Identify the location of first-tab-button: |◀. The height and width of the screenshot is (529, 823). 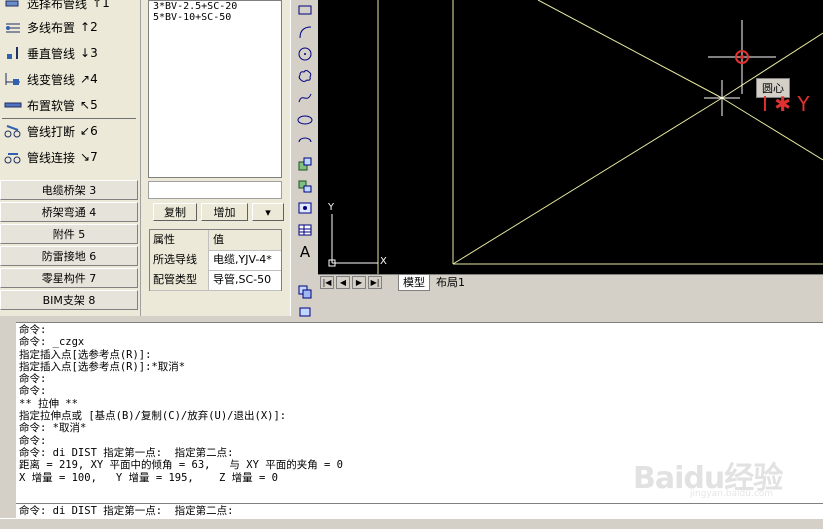
(327, 282).